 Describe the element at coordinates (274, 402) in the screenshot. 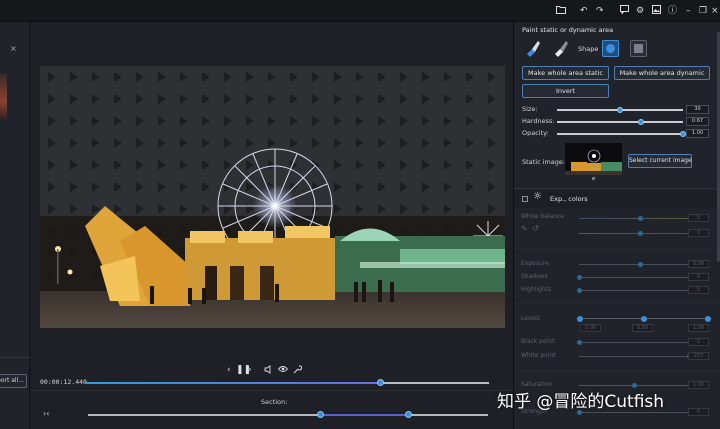

I see `section-label: Section:` at that location.